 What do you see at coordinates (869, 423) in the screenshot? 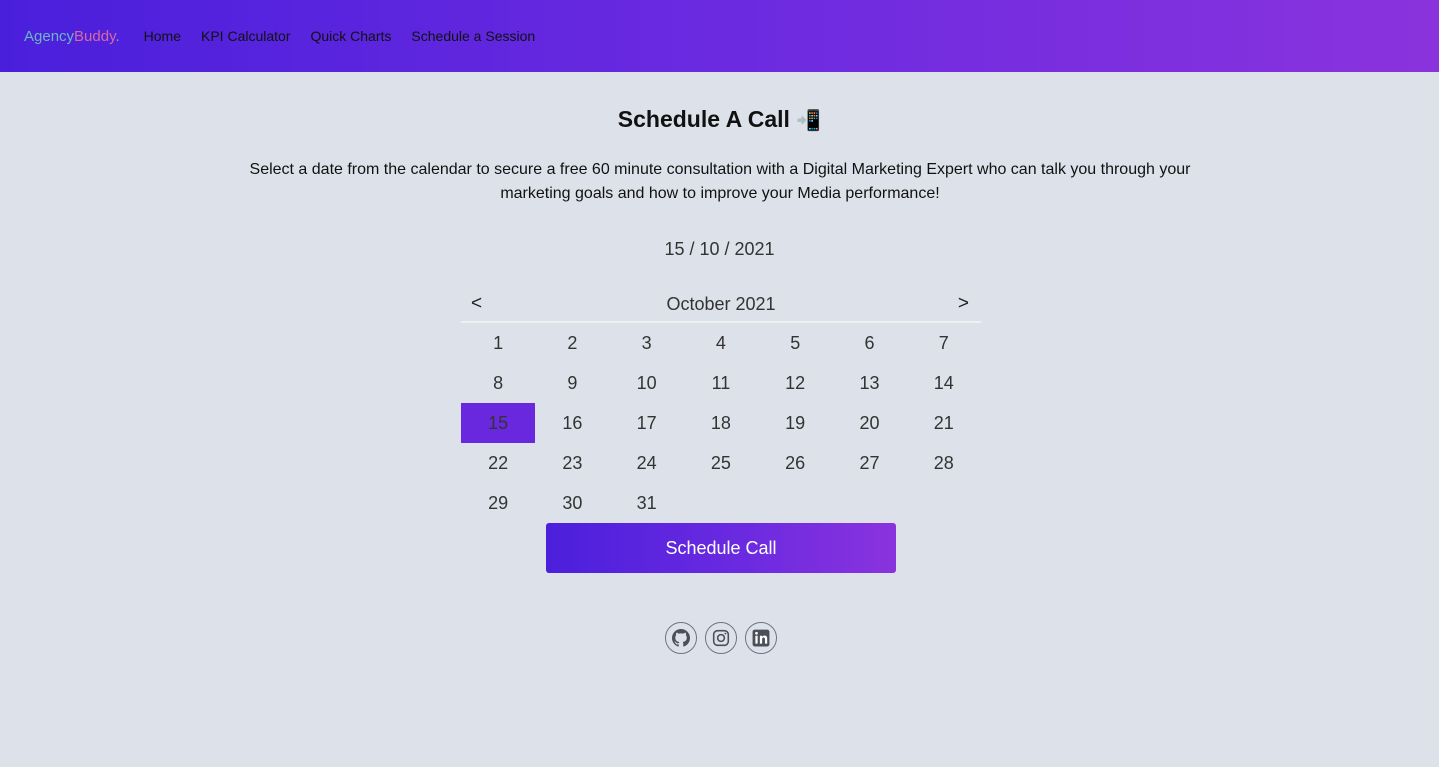
I see `calendar-day: 20` at bounding box center [869, 423].